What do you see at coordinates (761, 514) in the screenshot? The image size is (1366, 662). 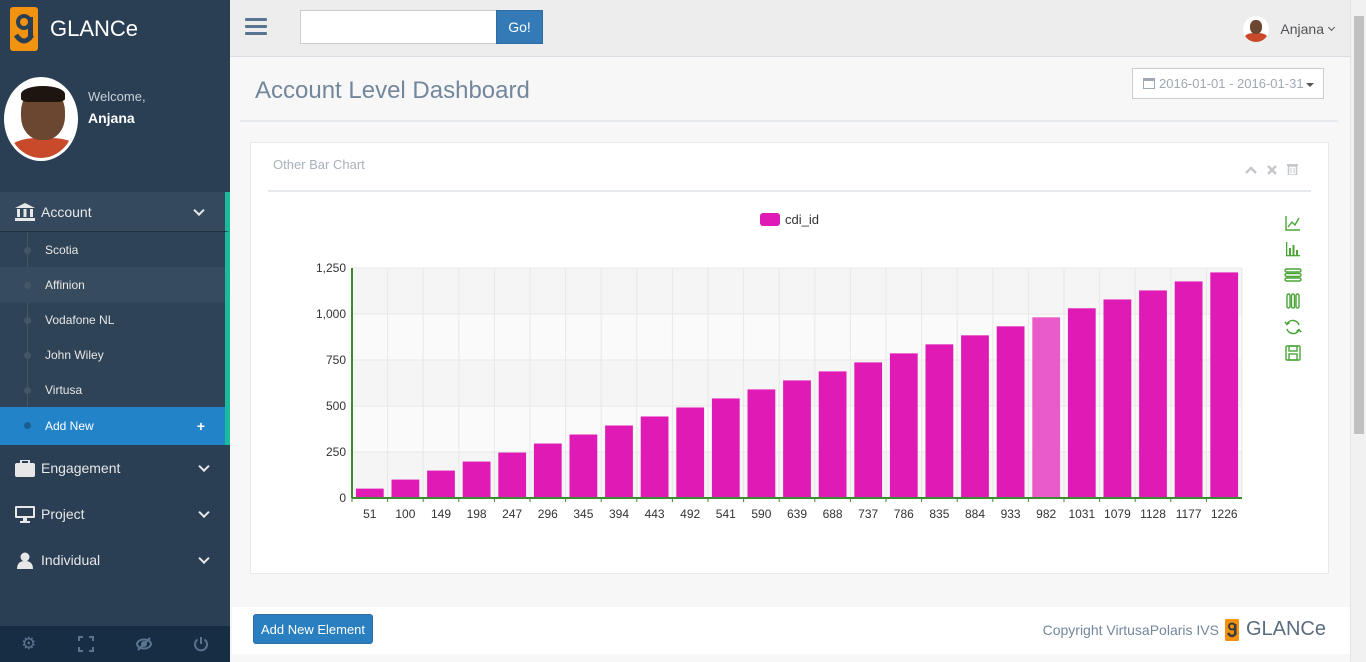 I see `x-tick-label: 590` at bounding box center [761, 514].